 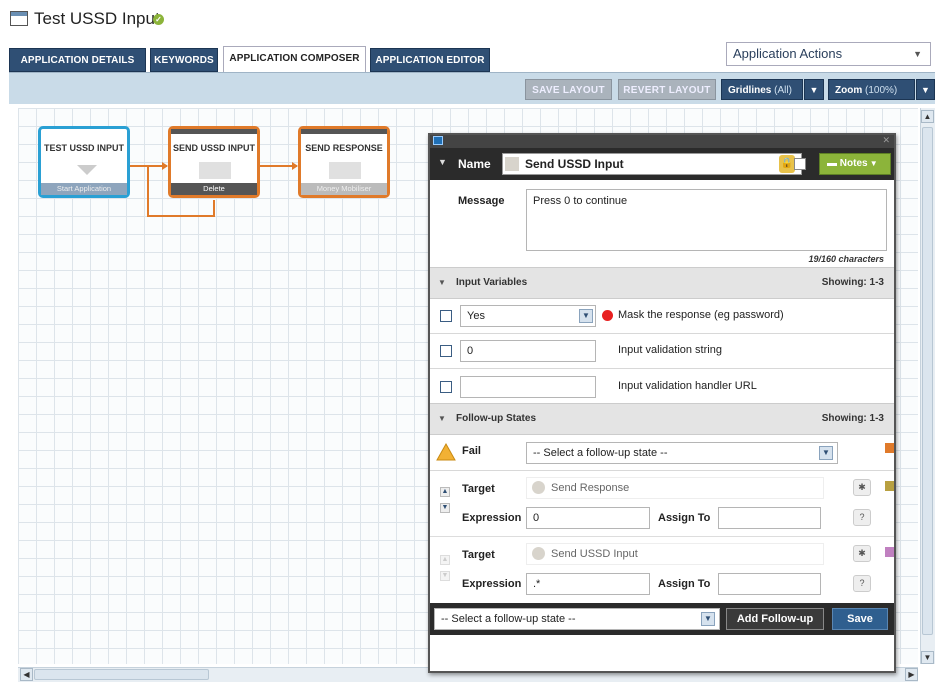 What do you see at coordinates (474, 164) in the screenshot?
I see `name-label: Name` at bounding box center [474, 164].